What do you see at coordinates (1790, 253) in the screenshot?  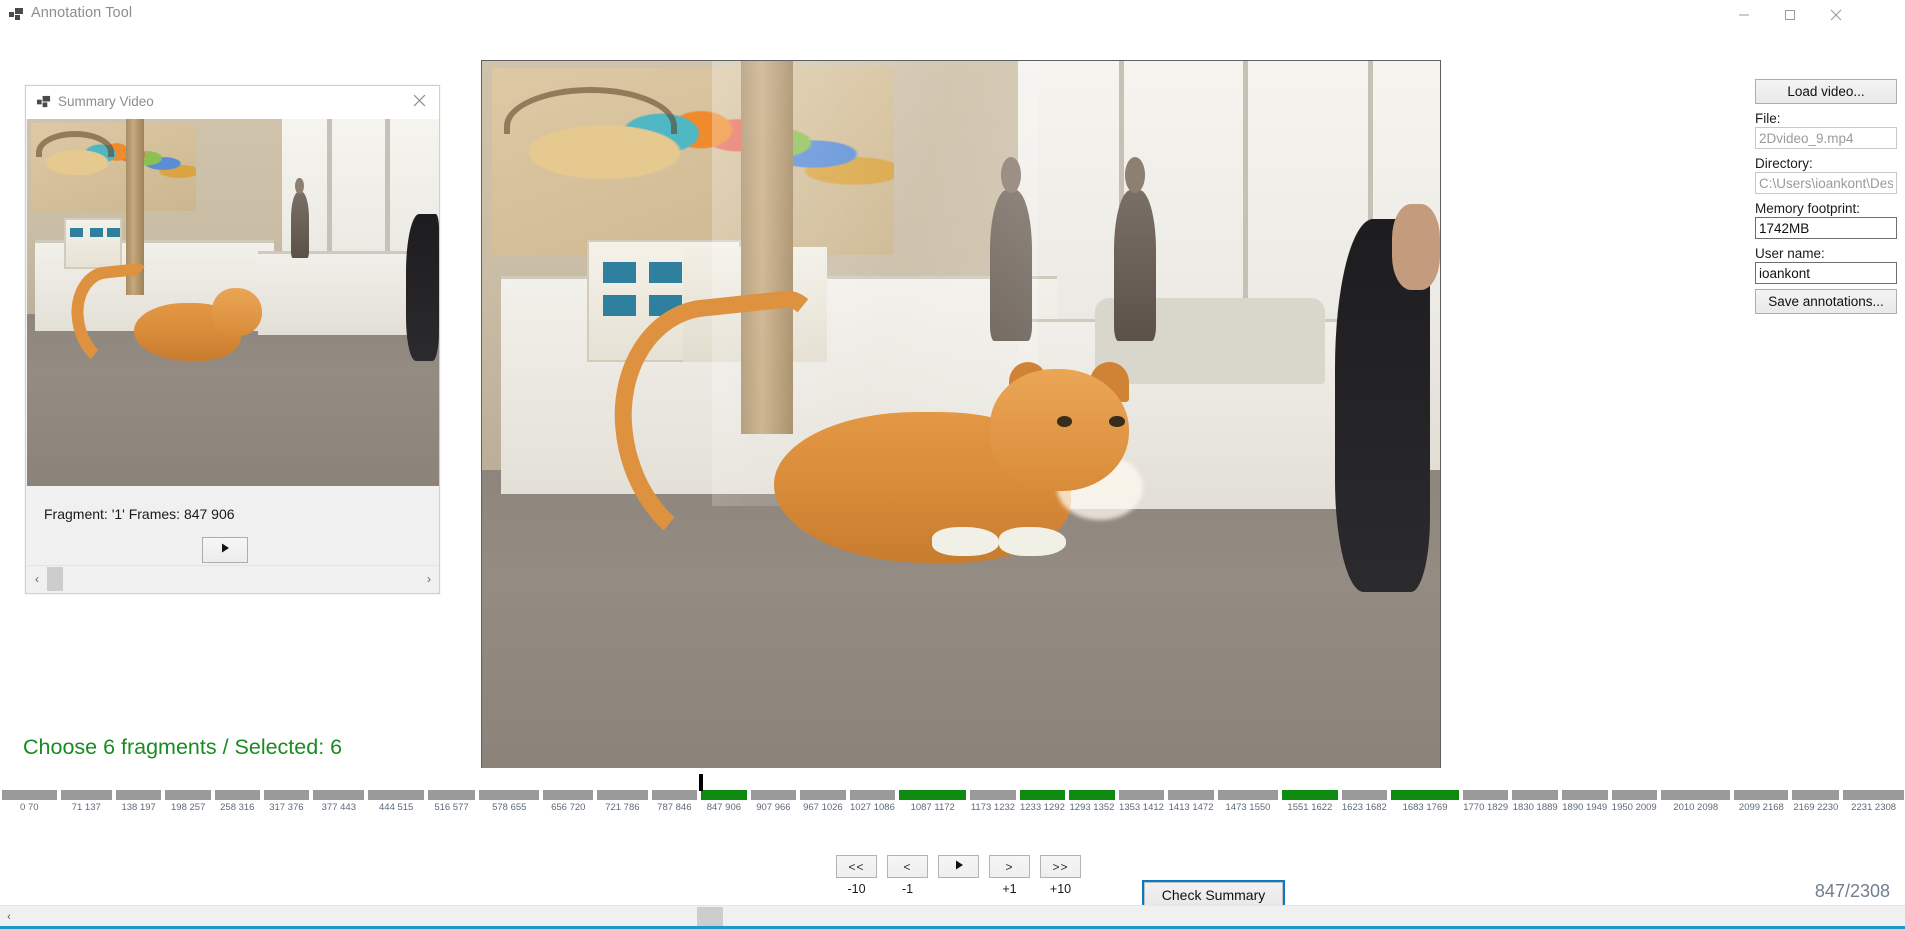 I see `user-name-label: User name:` at bounding box center [1790, 253].